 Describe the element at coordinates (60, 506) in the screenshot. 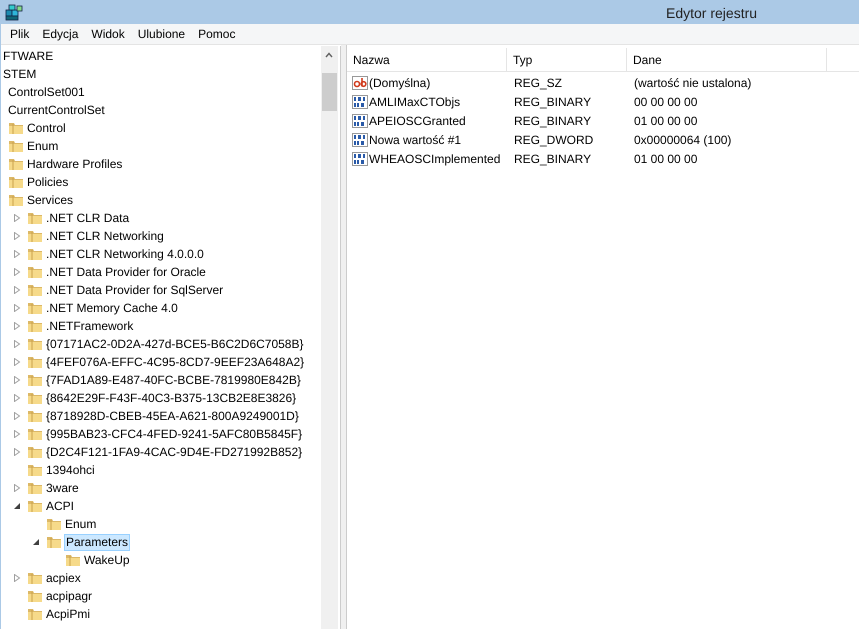

I see `tree-item: ACPI` at that location.